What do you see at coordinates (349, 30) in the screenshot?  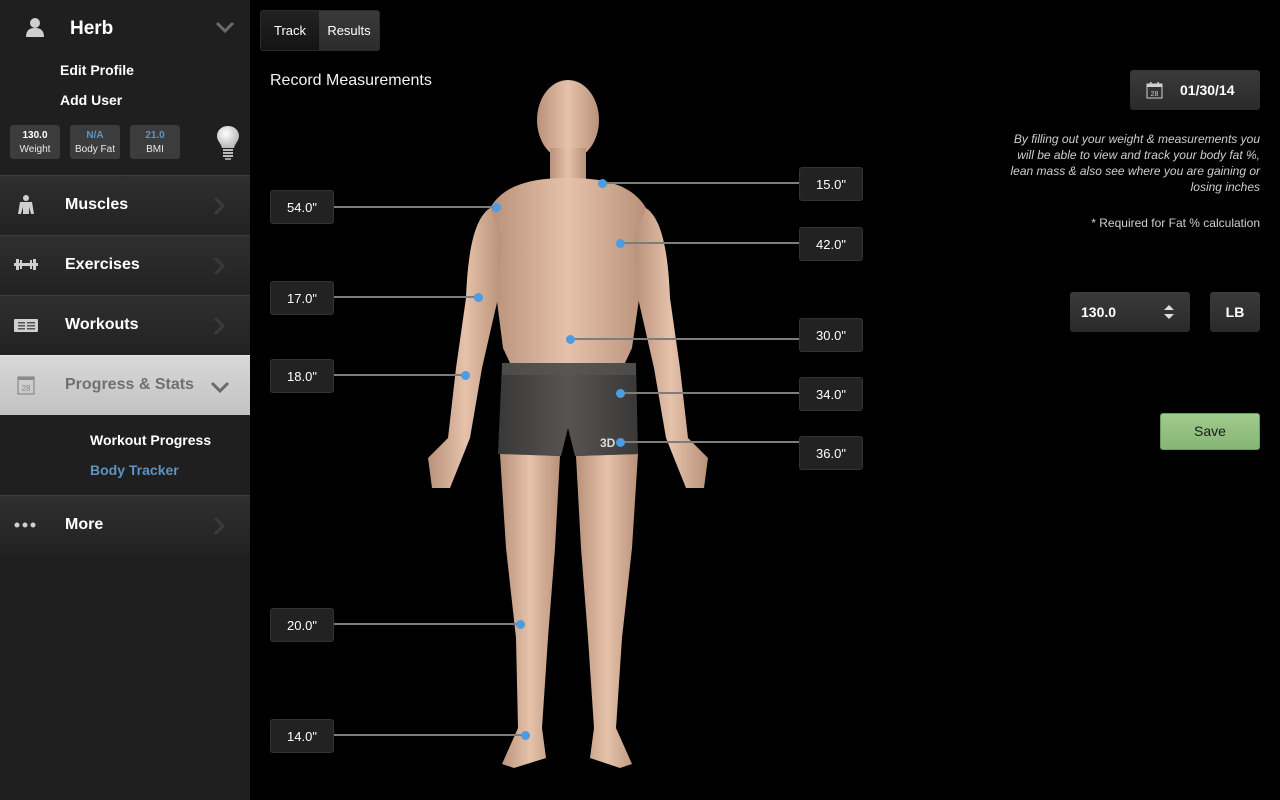 I see `tab-results: Results` at bounding box center [349, 30].